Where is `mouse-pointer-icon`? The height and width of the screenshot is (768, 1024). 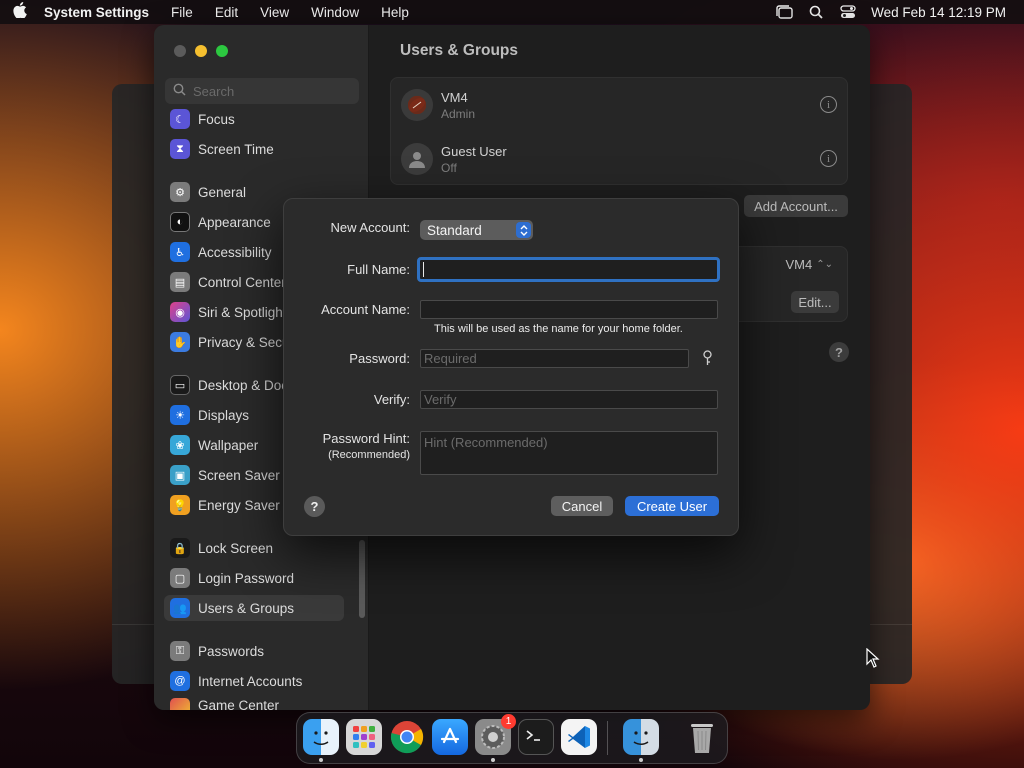 mouse-pointer-icon is located at coordinates (873, 660).